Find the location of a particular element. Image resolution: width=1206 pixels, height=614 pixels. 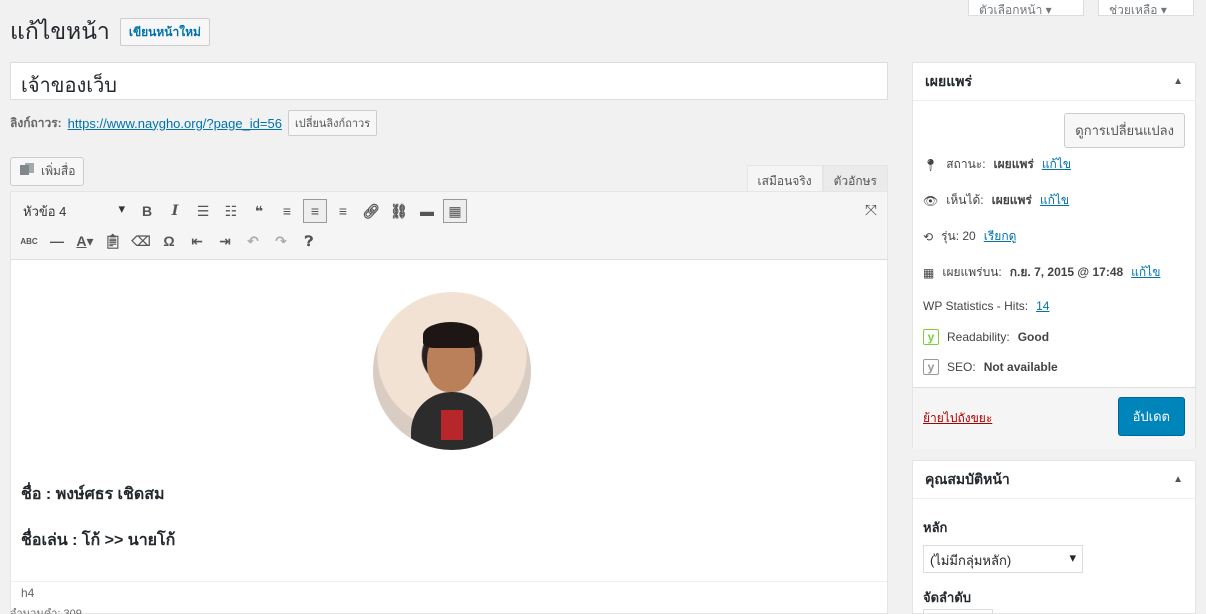

yoast-seo-icon: y is located at coordinates (931, 367).